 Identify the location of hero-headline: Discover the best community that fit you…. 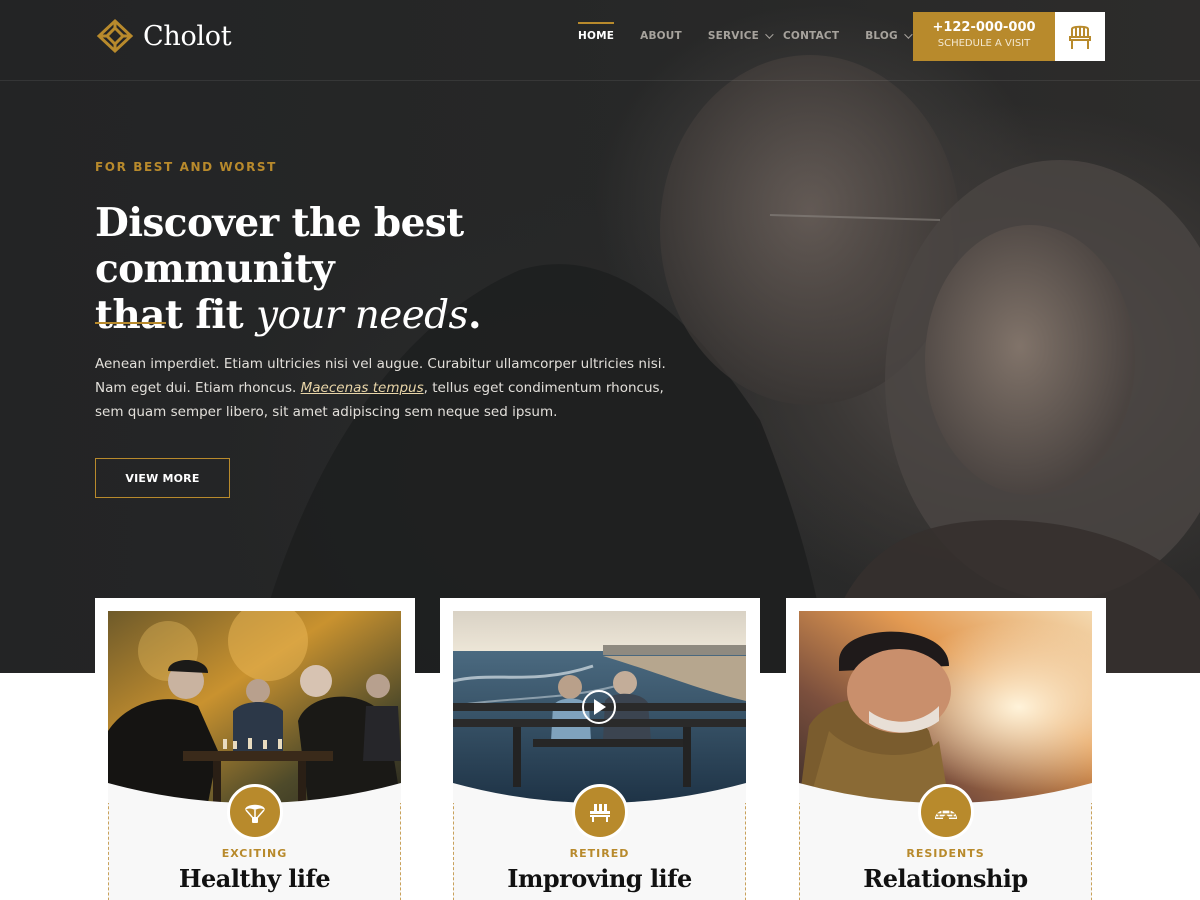
(288, 269).